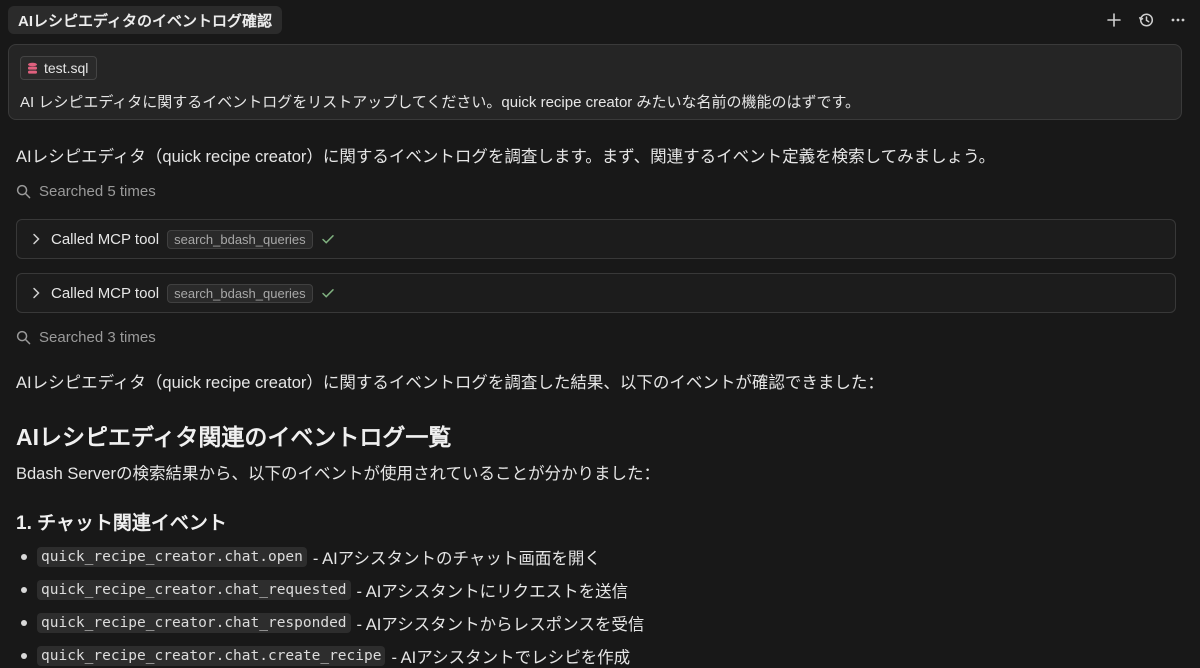 The height and width of the screenshot is (668, 1200). I want to click on database-icon, so click(32, 68).